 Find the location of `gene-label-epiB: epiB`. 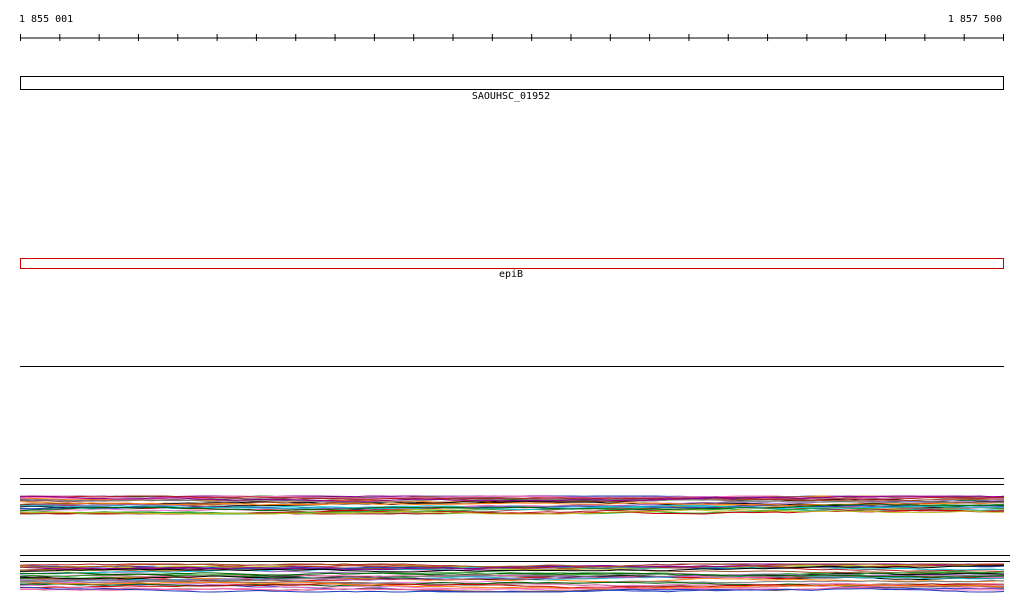

gene-label-epiB: epiB is located at coordinates (511, 274).